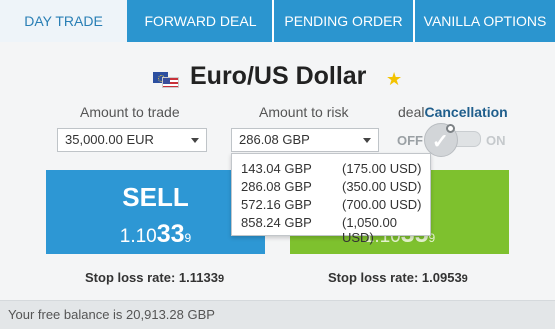 The image size is (555, 329). I want to click on stop-loss-buy: Stop loss rate: 1.09539, so click(398, 277).